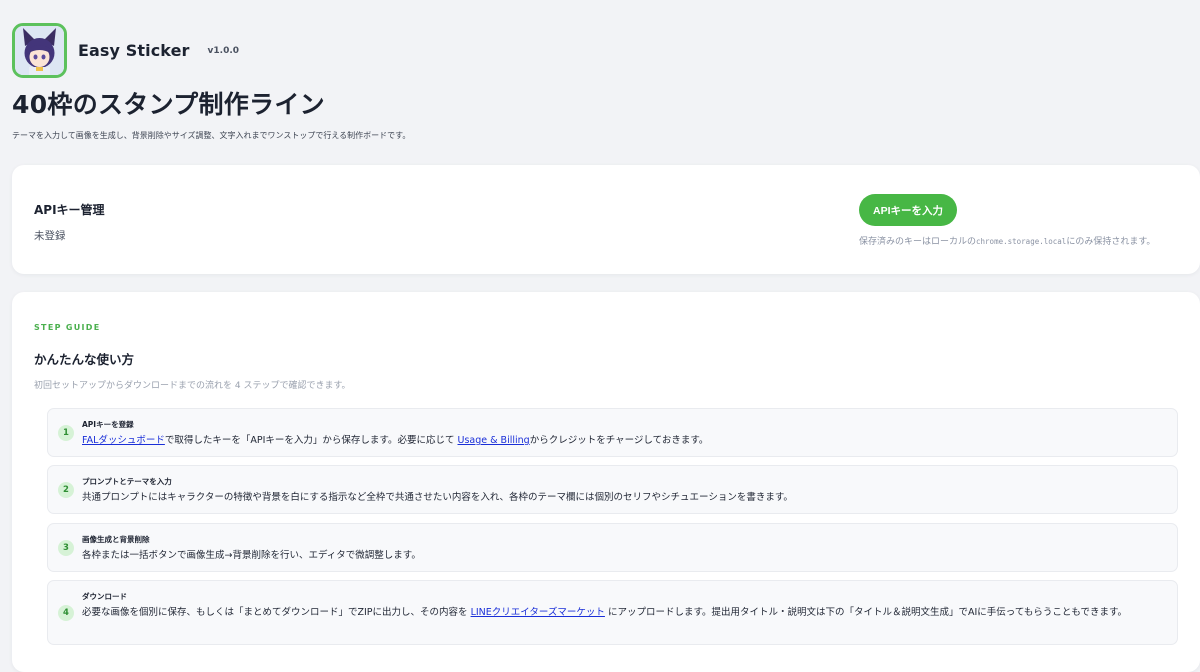  Describe the element at coordinates (127, 481) in the screenshot. I see `step-title: プロンプトとテーマを入力` at that location.